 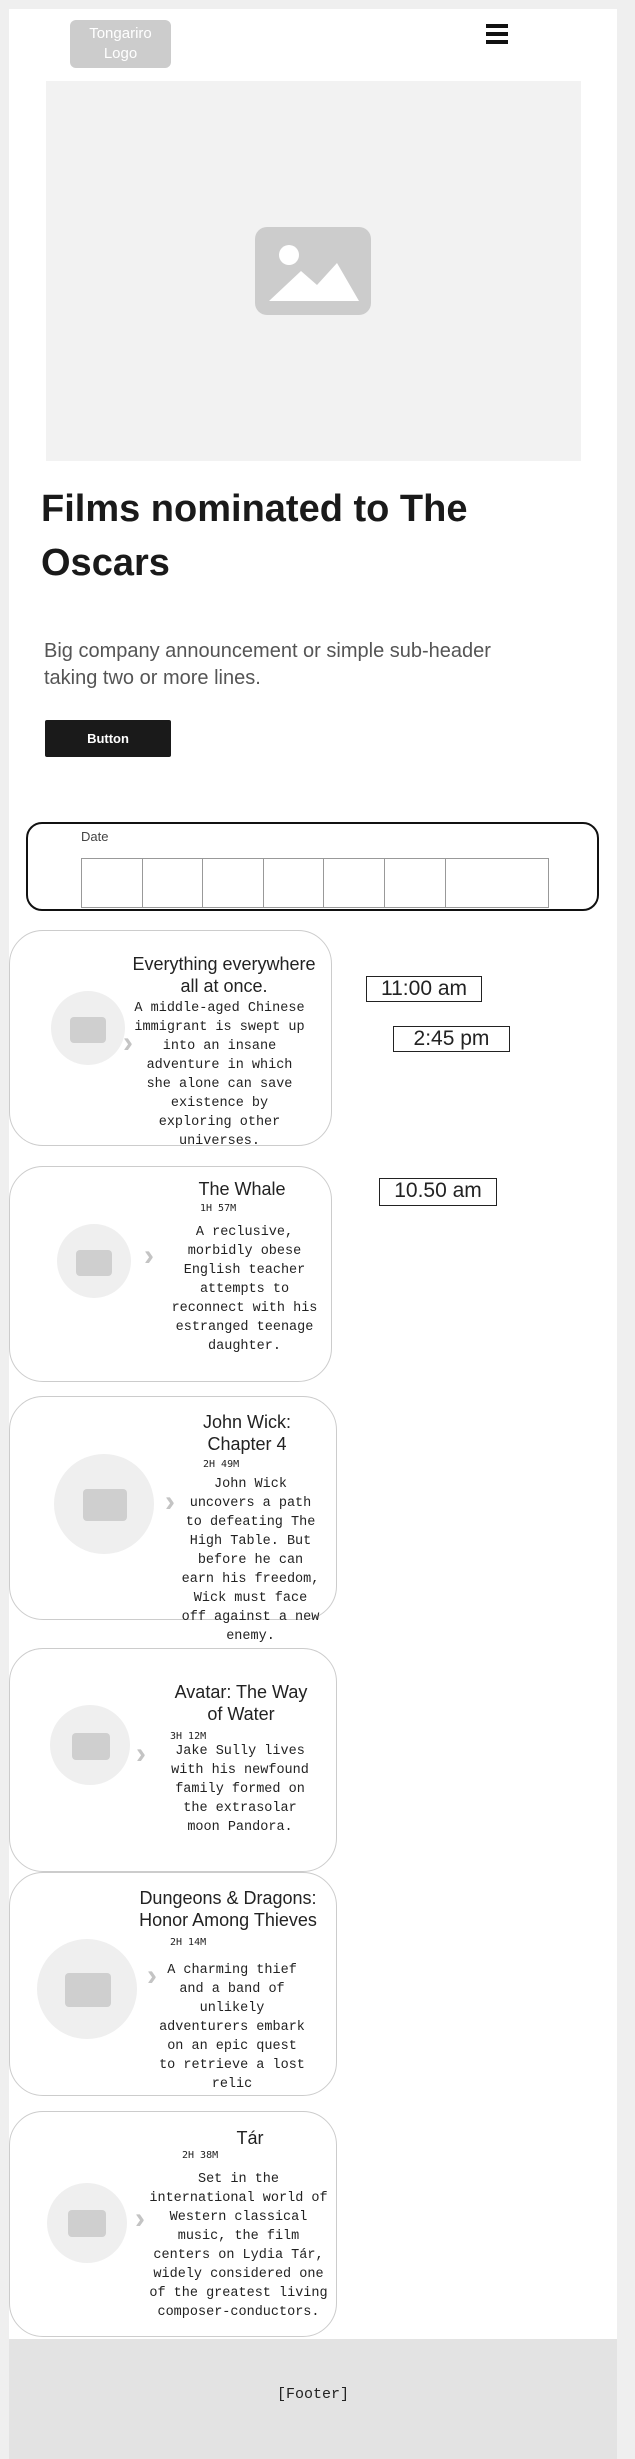 I want to click on film-title: Avatar: The Way of Water, so click(x=241, y=1703).